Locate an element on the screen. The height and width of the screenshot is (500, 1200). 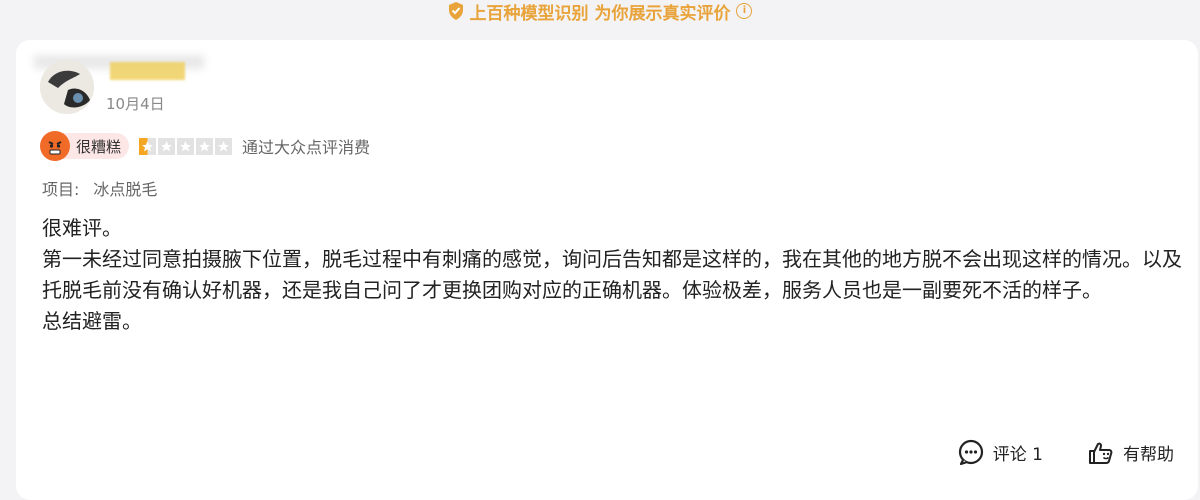
comment-button: 评论 1 is located at coordinates (1000, 452).